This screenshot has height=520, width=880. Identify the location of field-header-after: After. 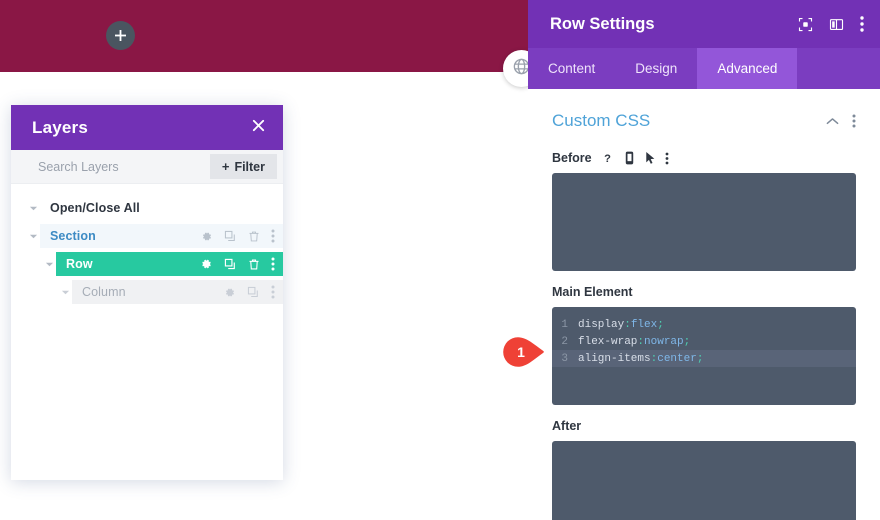
(704, 426).